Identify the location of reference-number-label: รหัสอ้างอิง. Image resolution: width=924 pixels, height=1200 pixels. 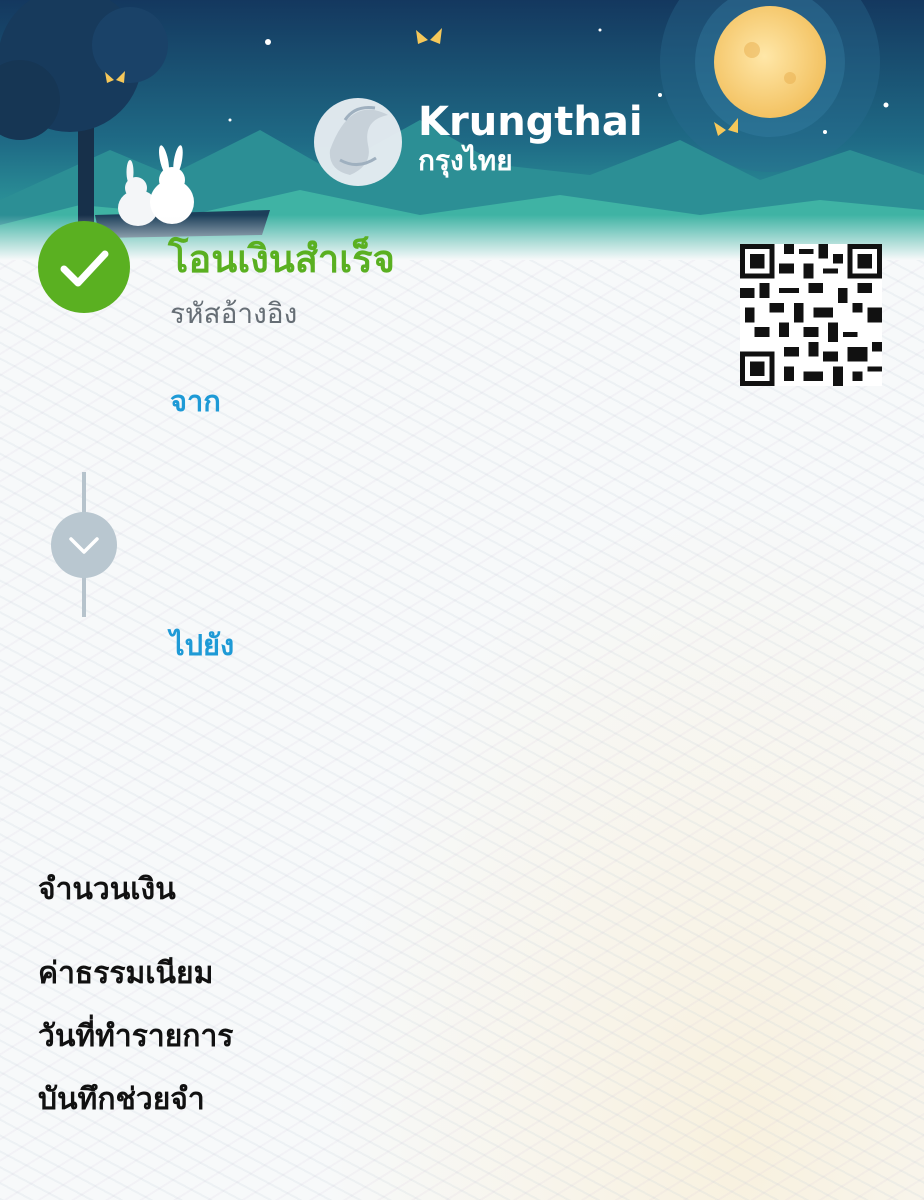
(234, 313).